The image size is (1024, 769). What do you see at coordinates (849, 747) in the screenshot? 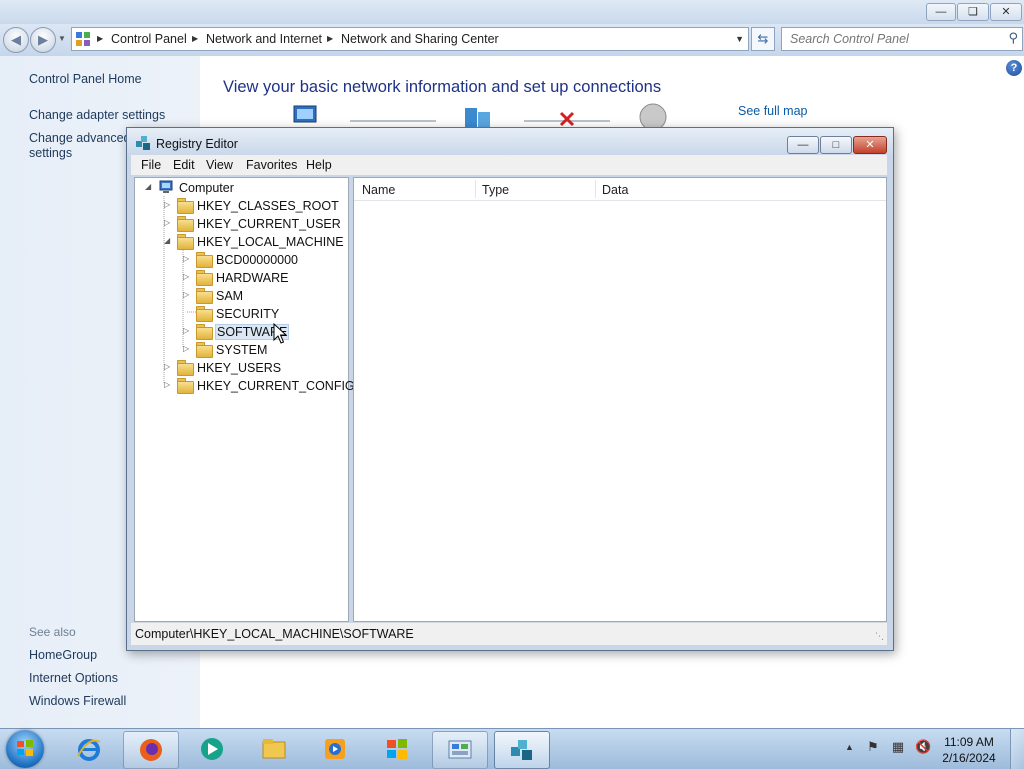
I see `show-hidden-icons-chevron-icon: ▲` at bounding box center [849, 747].